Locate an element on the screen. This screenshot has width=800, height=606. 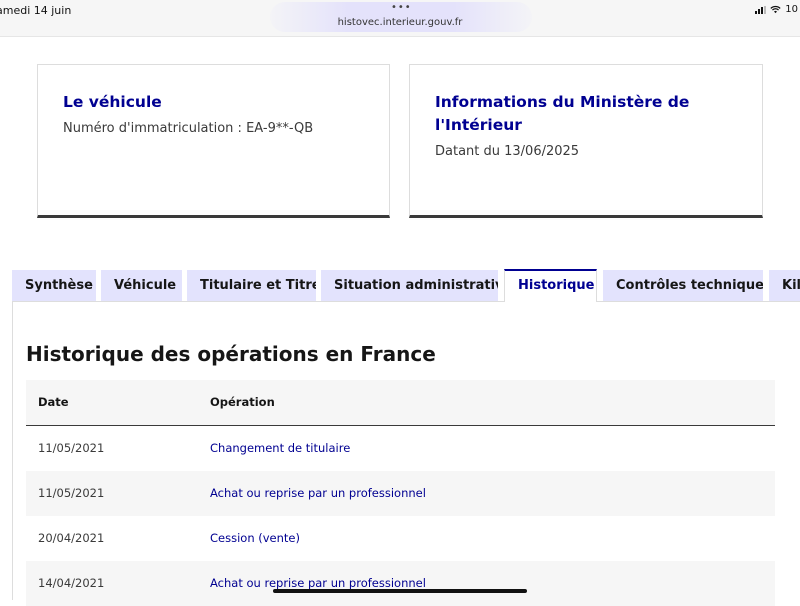
column-date: Date is located at coordinates (53, 402).